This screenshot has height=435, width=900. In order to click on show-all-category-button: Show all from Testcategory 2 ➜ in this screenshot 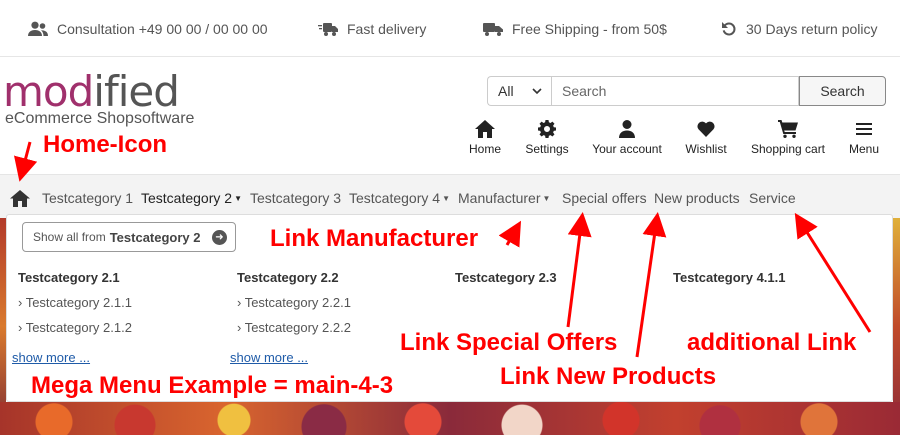, I will do `click(129, 237)`.